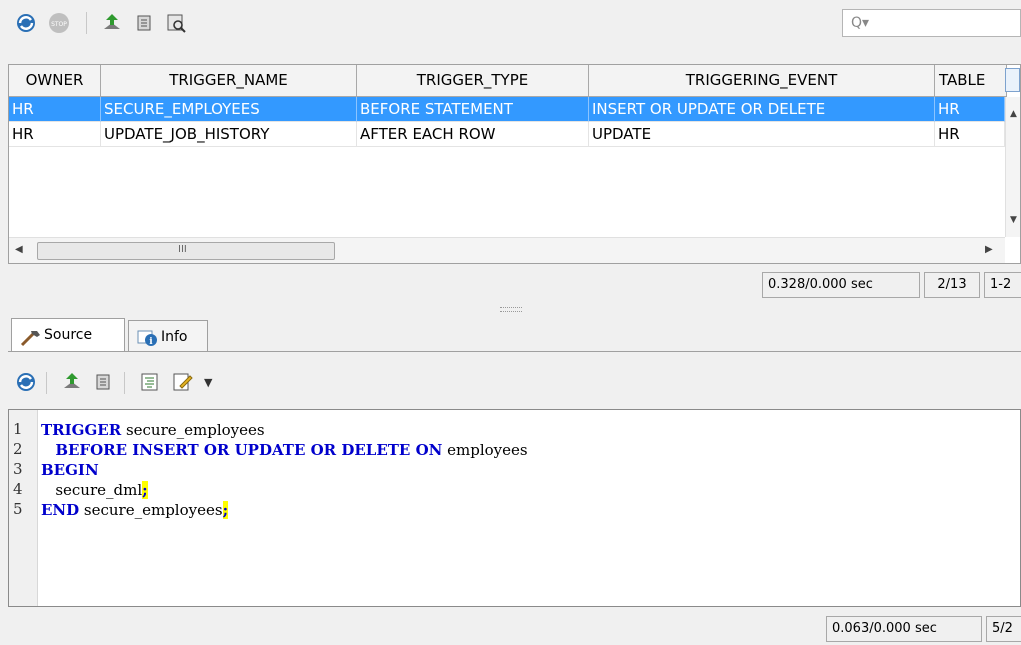 The width and height of the screenshot is (1021, 645). What do you see at coordinates (186, 251) in the screenshot?
I see `scroll-thumb: III` at bounding box center [186, 251].